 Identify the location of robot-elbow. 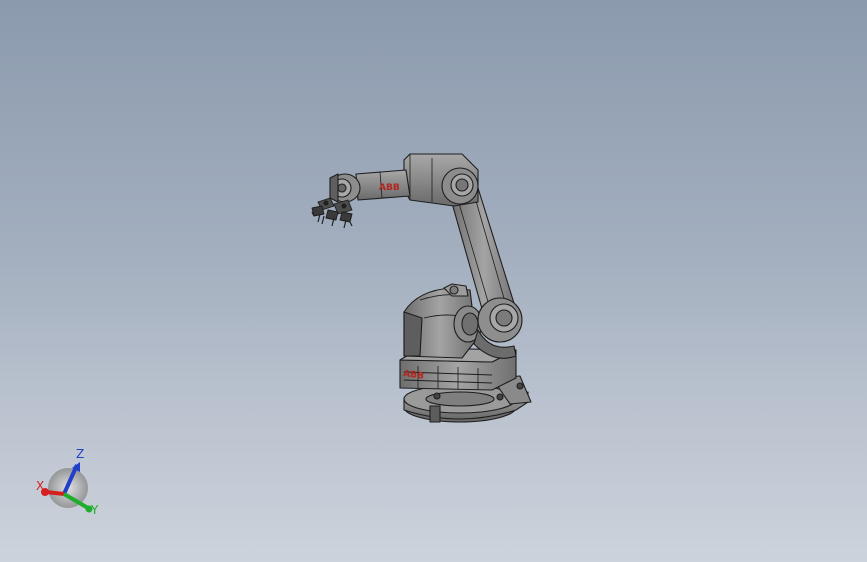
(441, 180).